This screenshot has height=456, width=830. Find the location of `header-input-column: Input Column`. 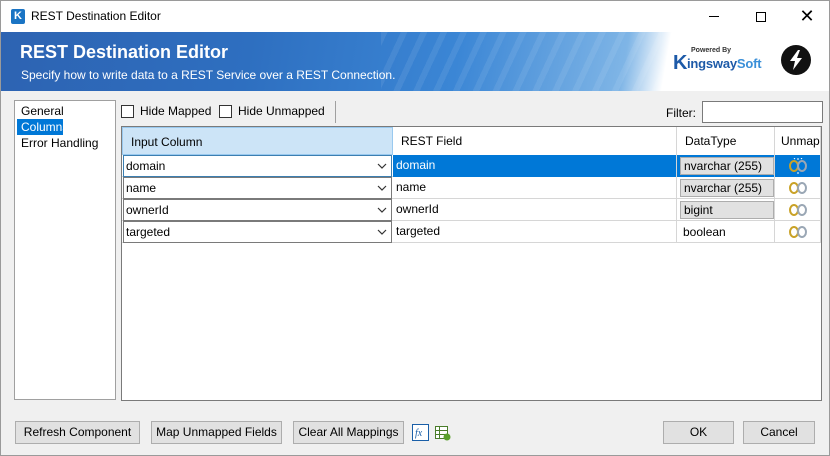

header-input-column: Input Column is located at coordinates (257, 141).